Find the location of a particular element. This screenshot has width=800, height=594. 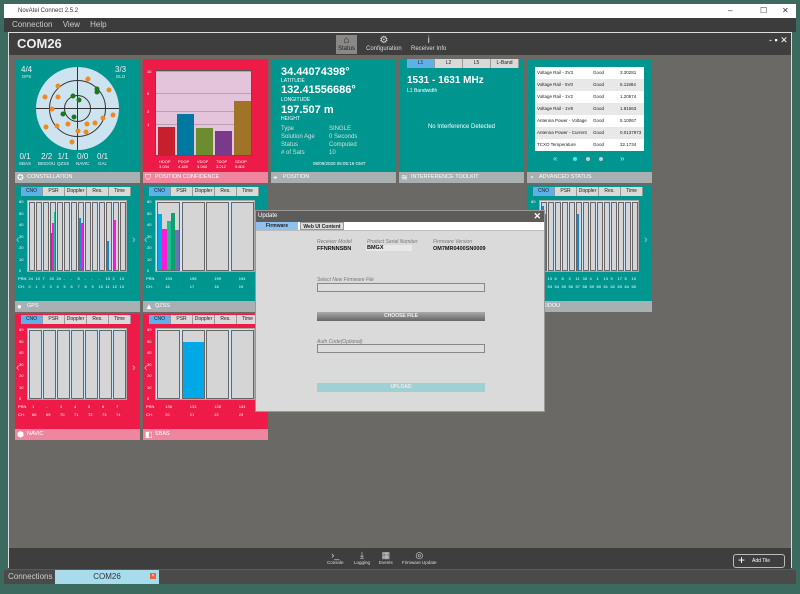

add-tile-button: + Add Tile is located at coordinates (759, 561).